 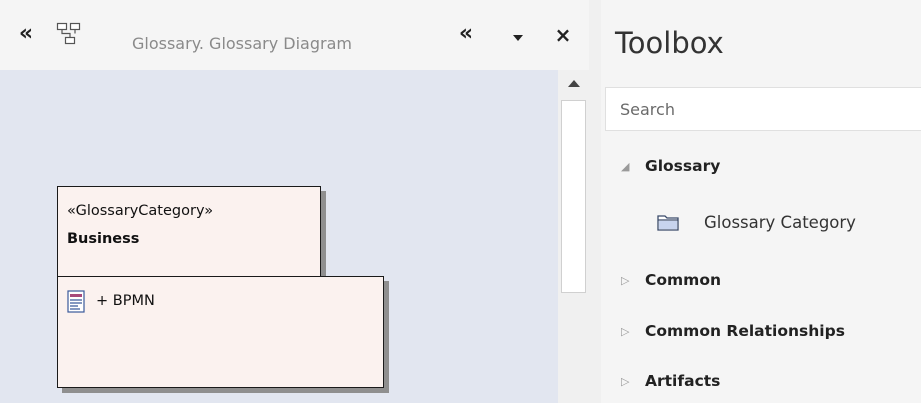 I want to click on tool-glossary-category: Glossary Category, so click(x=761, y=223).